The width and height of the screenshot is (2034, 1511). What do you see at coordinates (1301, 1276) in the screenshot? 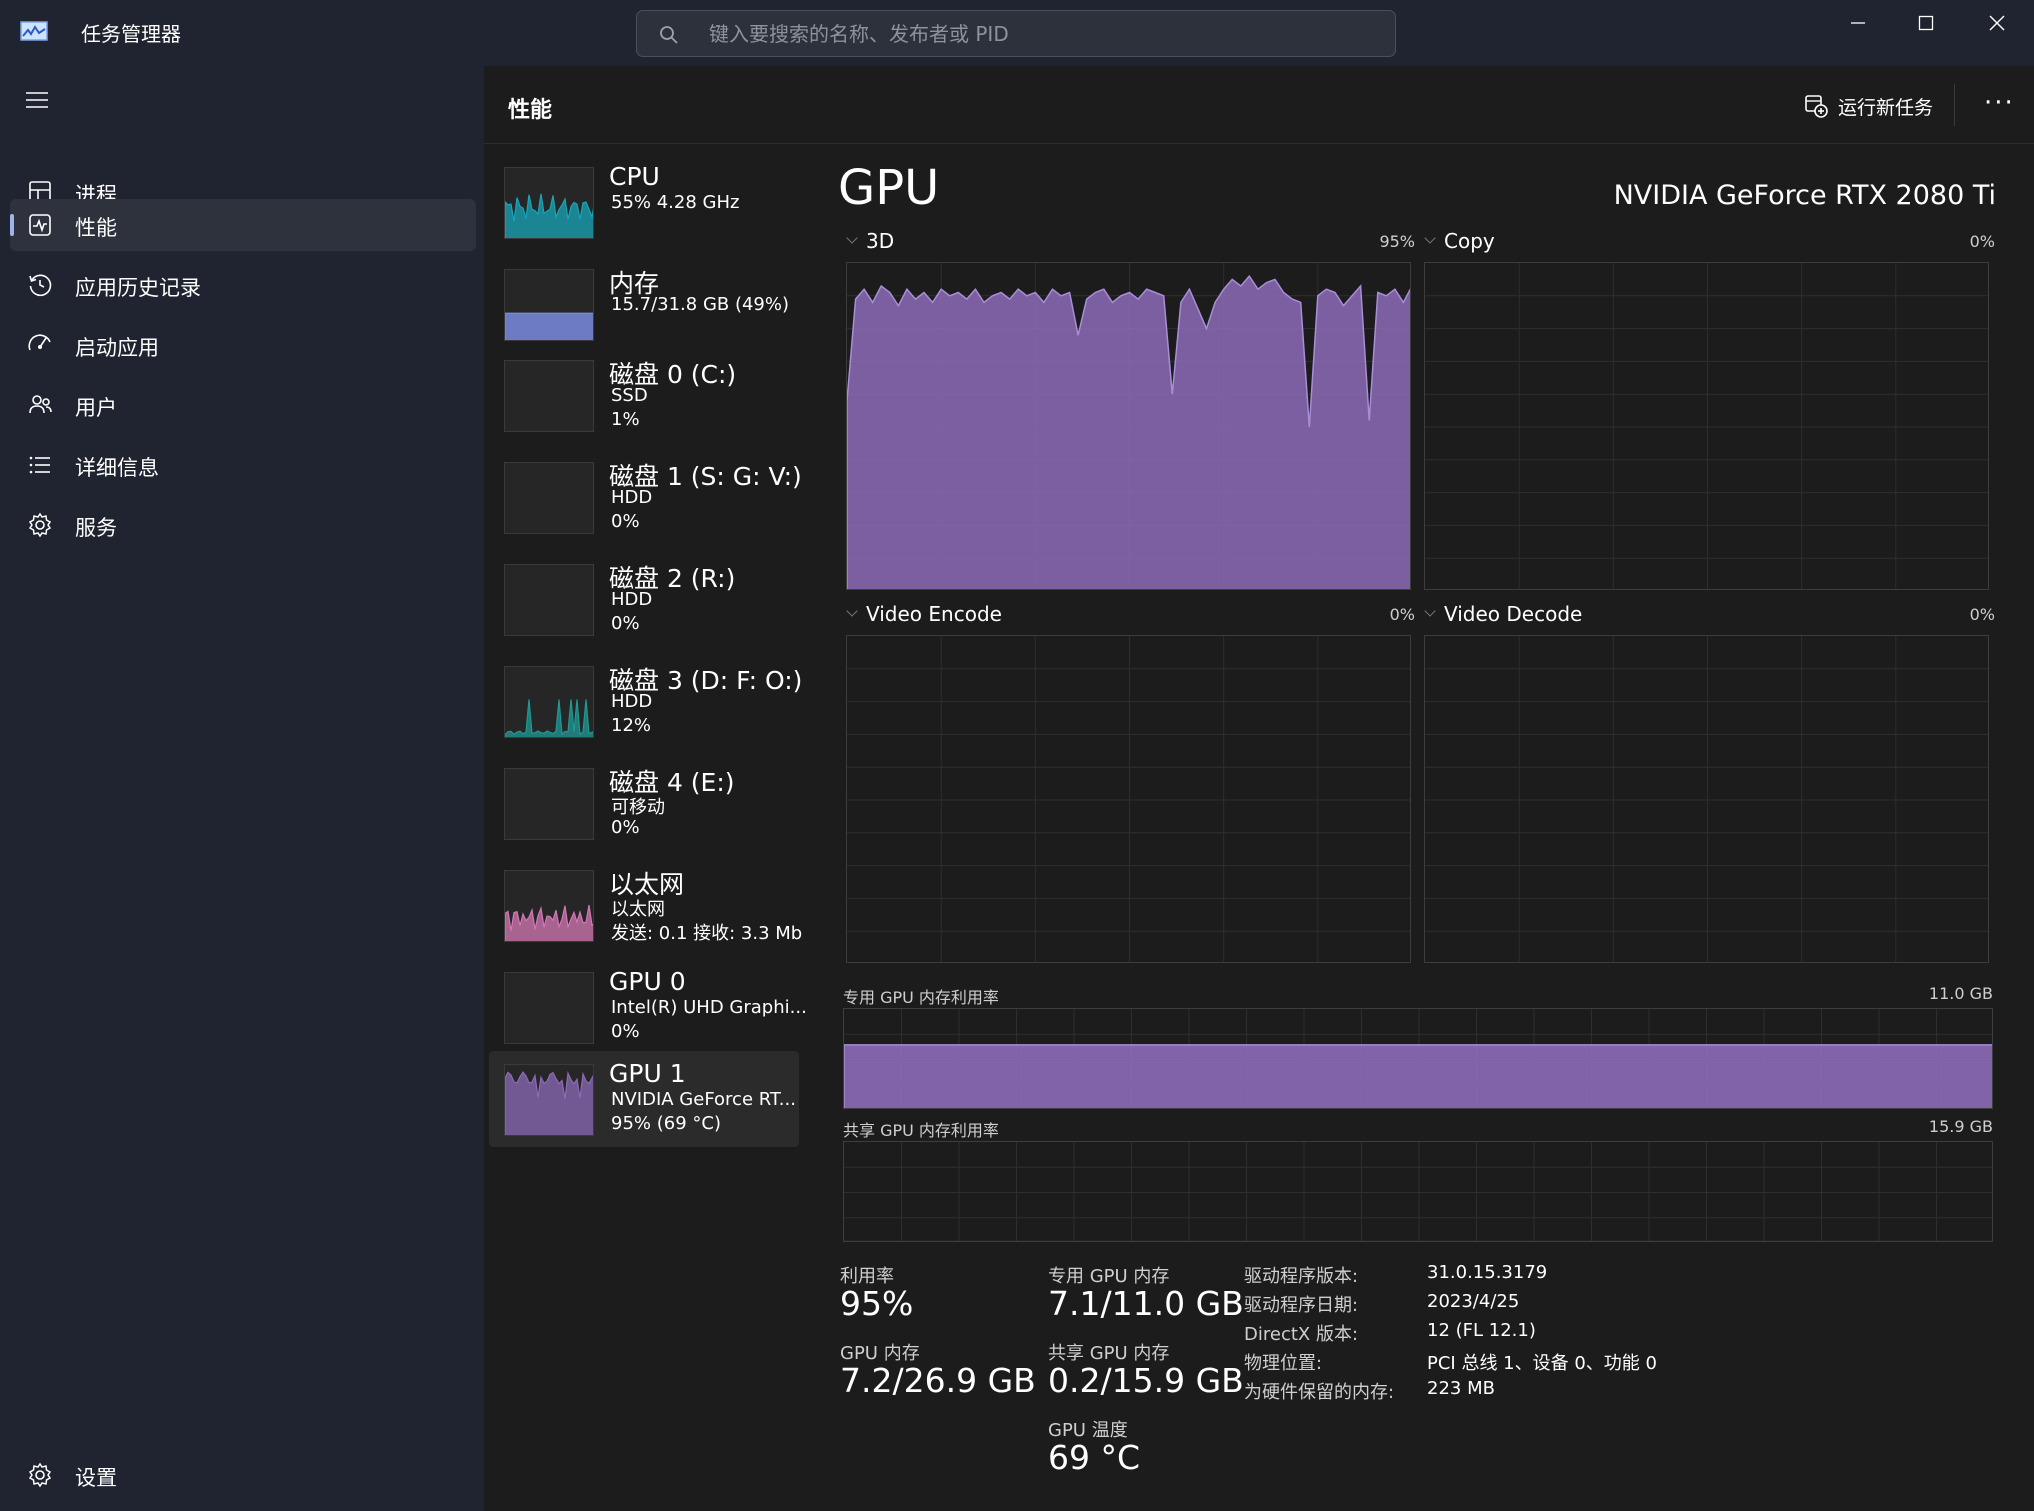
I see `driver-version-key: 驱动程序版本:` at bounding box center [1301, 1276].